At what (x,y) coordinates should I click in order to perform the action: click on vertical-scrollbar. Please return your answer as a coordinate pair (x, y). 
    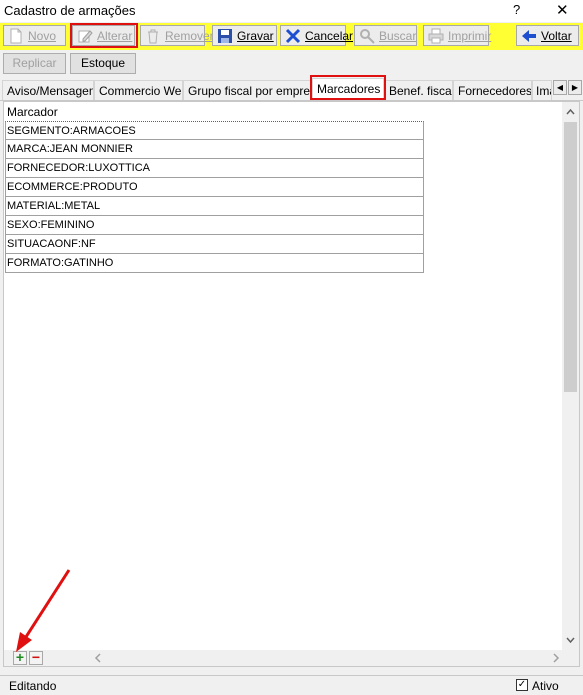
    Looking at the image, I should click on (570, 377).